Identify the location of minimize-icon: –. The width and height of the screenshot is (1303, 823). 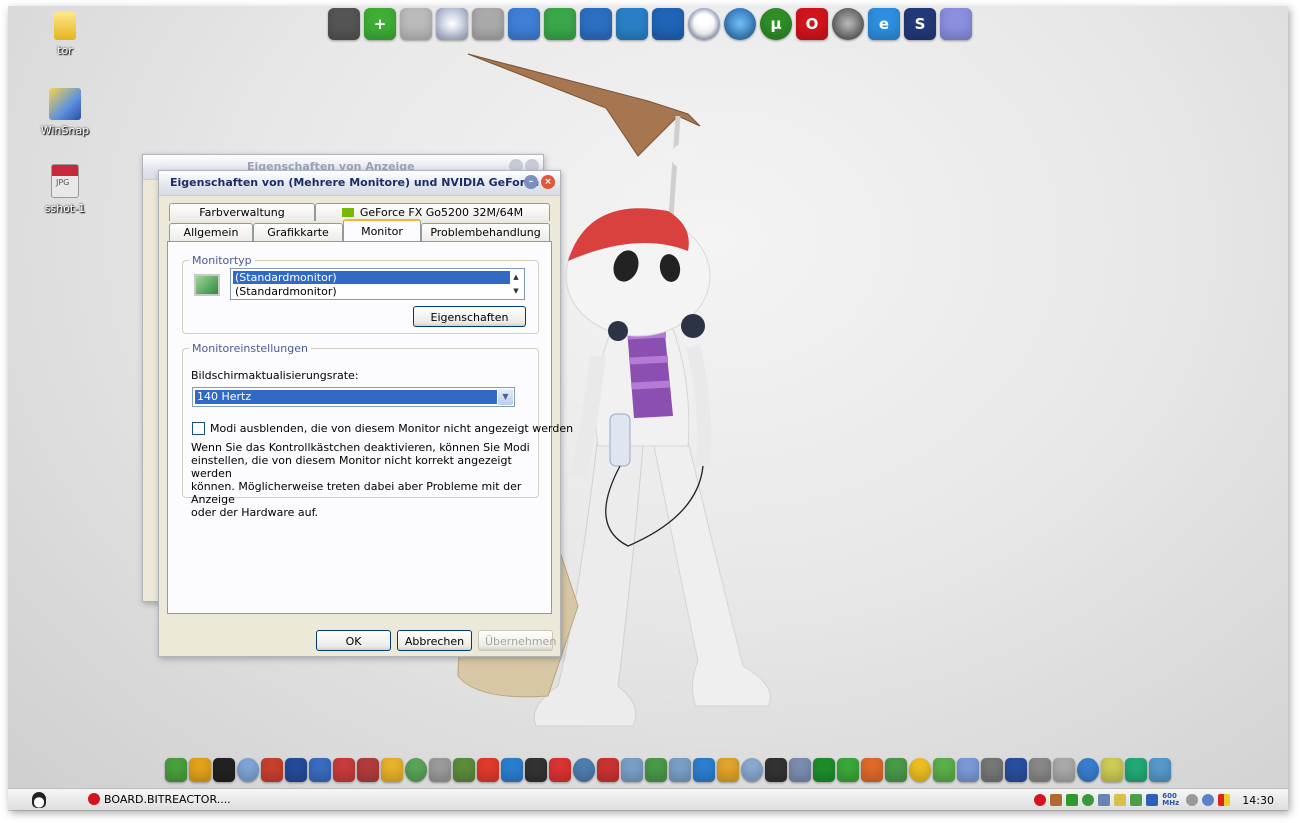
(531, 182).